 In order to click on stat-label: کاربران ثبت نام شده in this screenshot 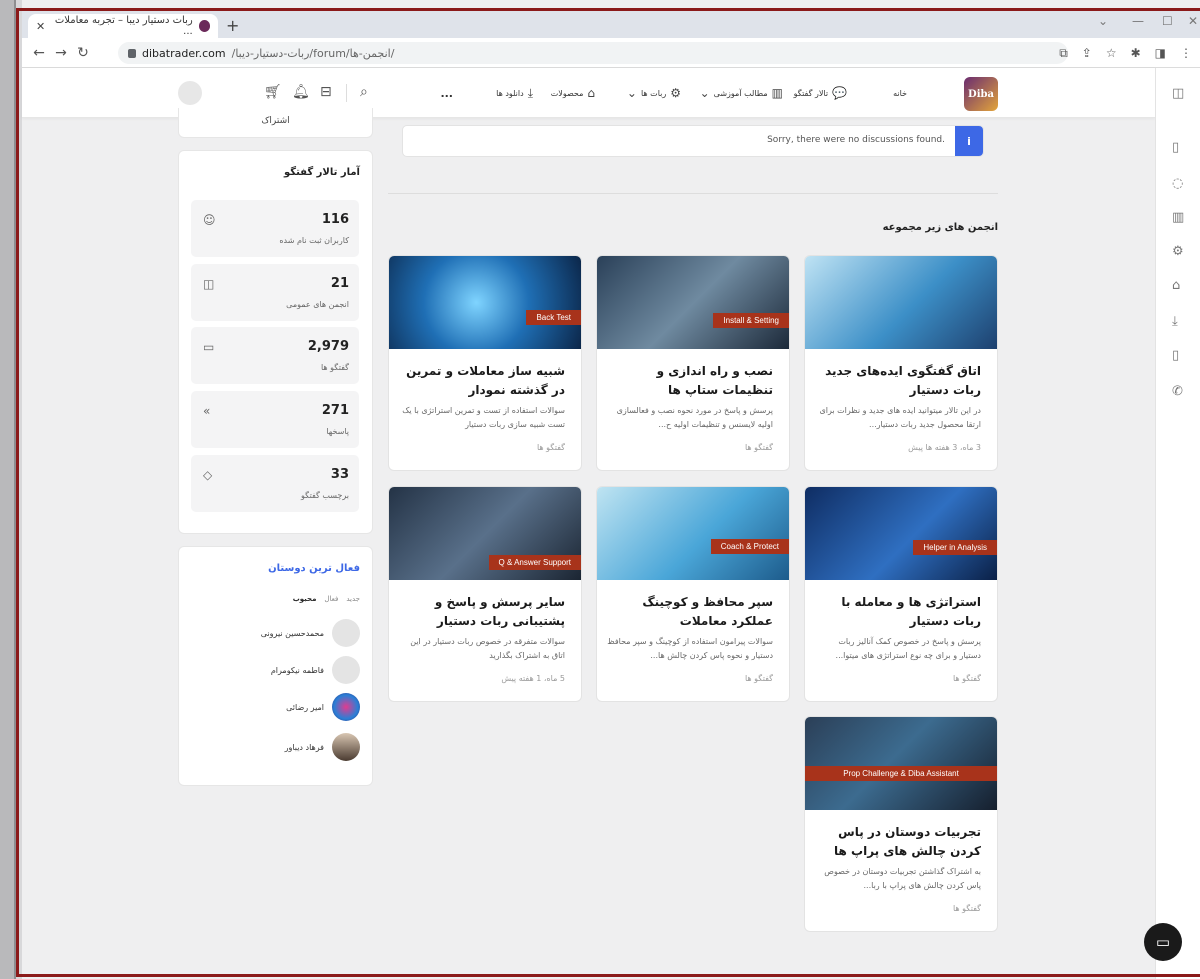, I will do `click(314, 240)`.